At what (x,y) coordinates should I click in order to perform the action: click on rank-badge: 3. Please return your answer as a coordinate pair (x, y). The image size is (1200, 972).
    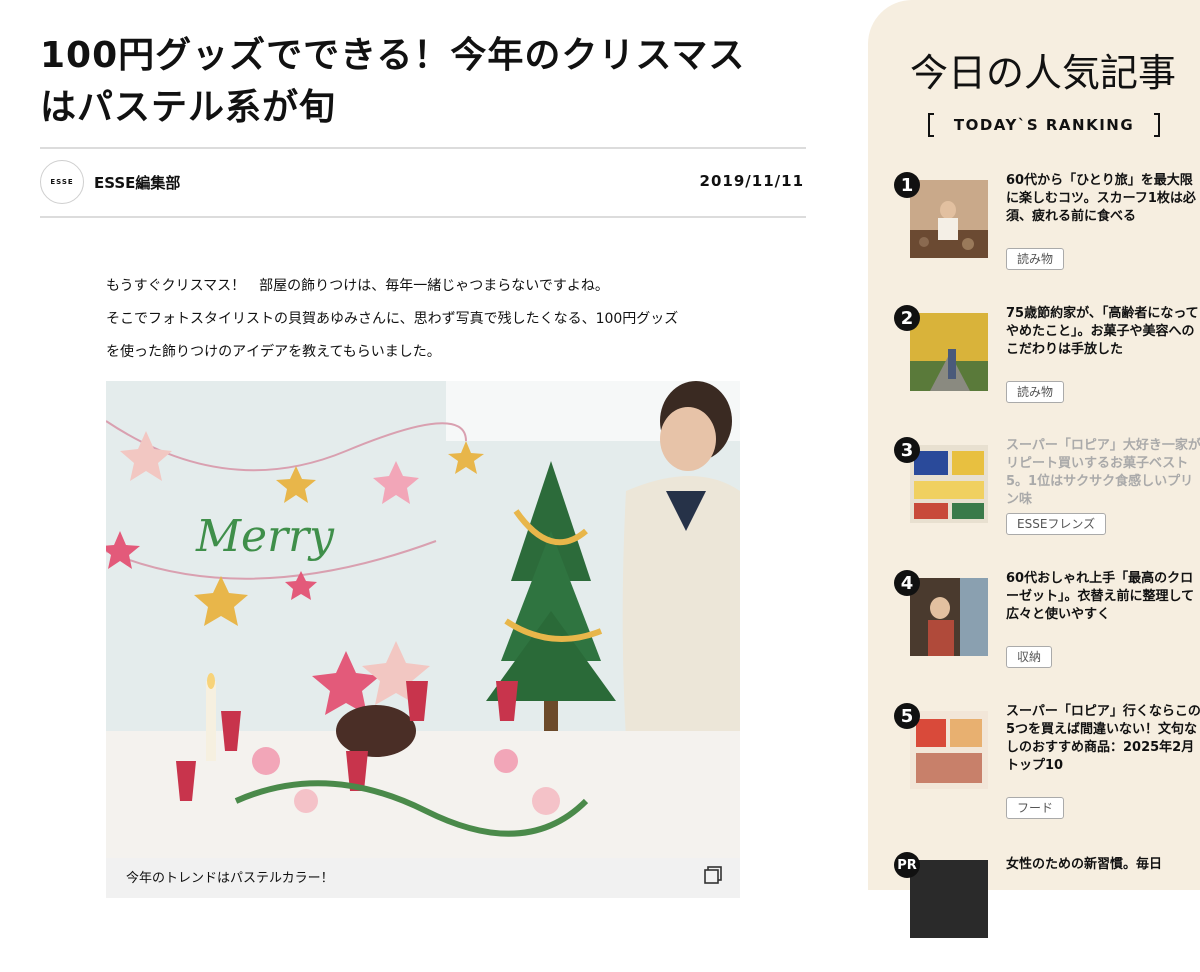
    Looking at the image, I should click on (907, 450).